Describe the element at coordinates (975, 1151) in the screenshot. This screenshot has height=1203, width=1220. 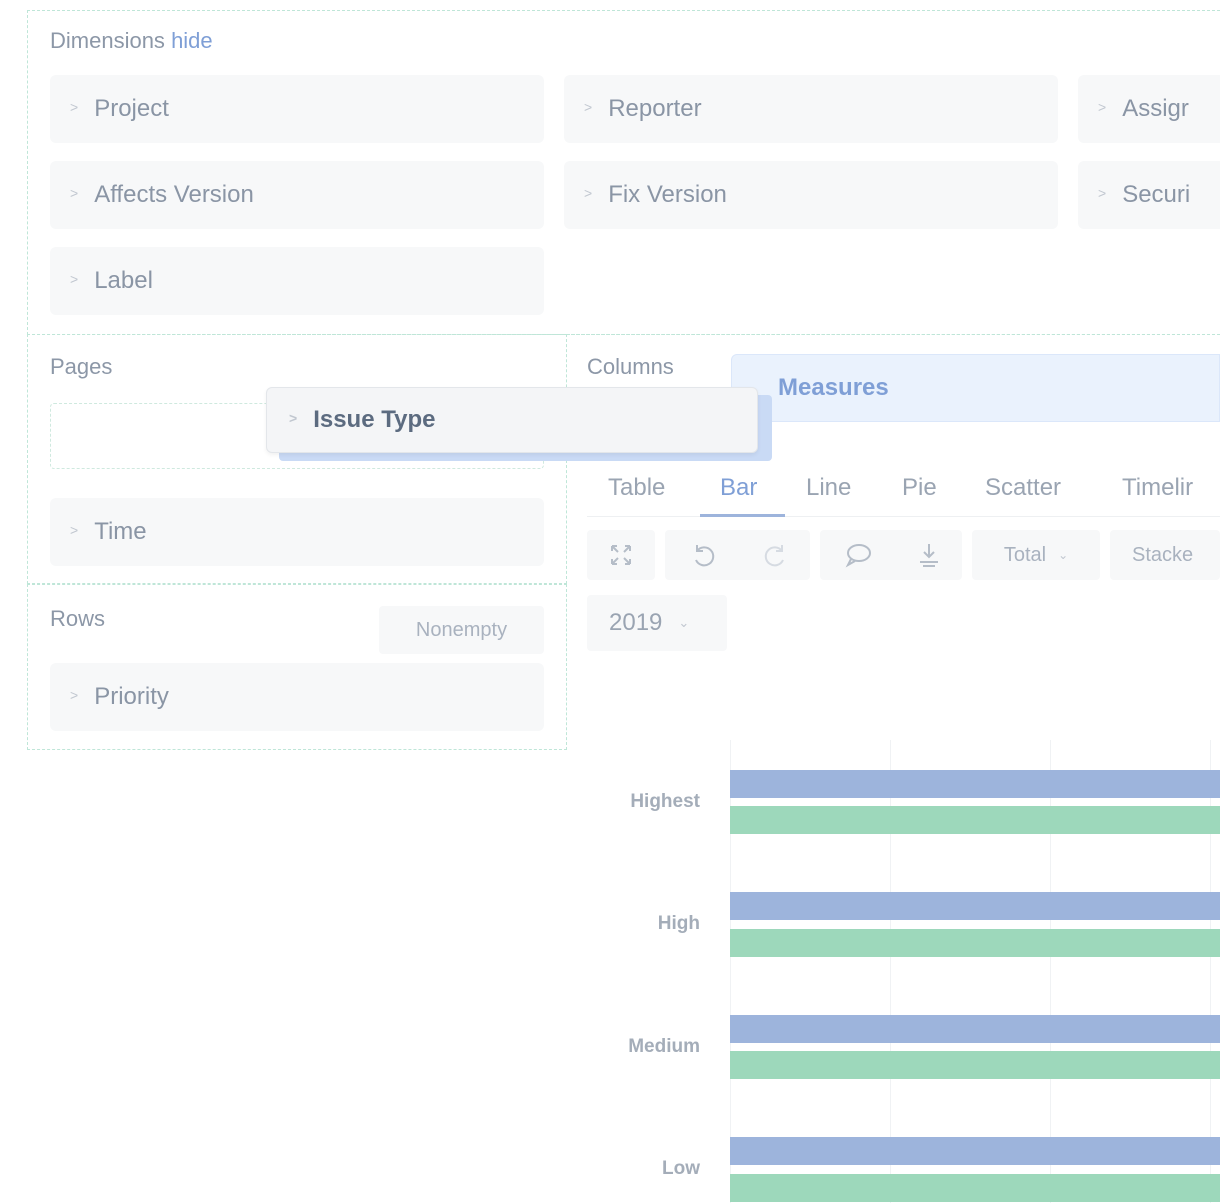
I see `bar-series1-low` at that location.